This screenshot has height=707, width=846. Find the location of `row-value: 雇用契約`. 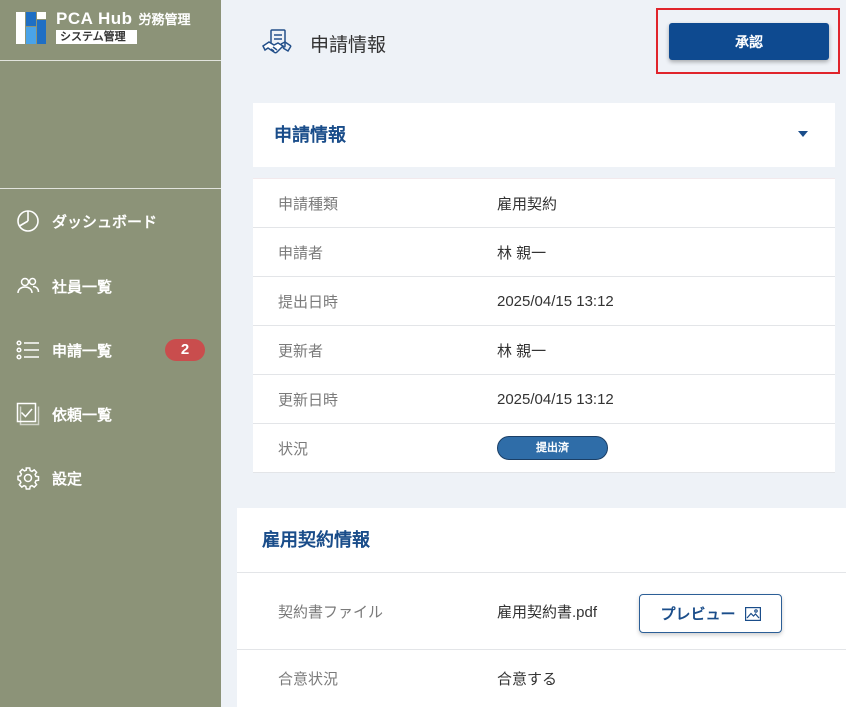

row-value: 雇用契約 is located at coordinates (527, 204).